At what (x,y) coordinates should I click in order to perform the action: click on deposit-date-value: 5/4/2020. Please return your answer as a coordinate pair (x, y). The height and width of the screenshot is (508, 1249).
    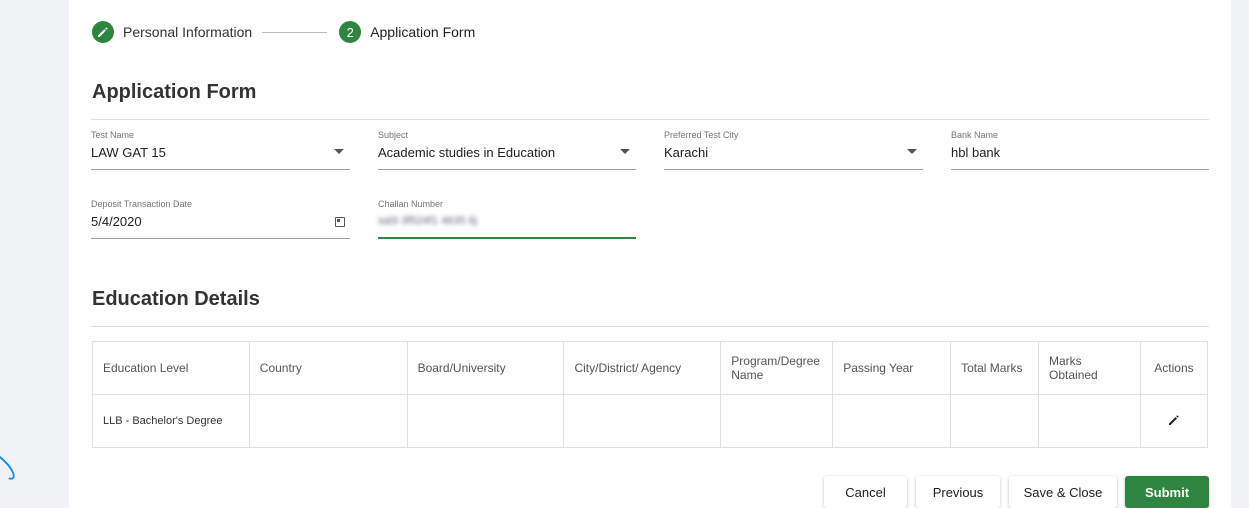
    Looking at the image, I should click on (116, 221).